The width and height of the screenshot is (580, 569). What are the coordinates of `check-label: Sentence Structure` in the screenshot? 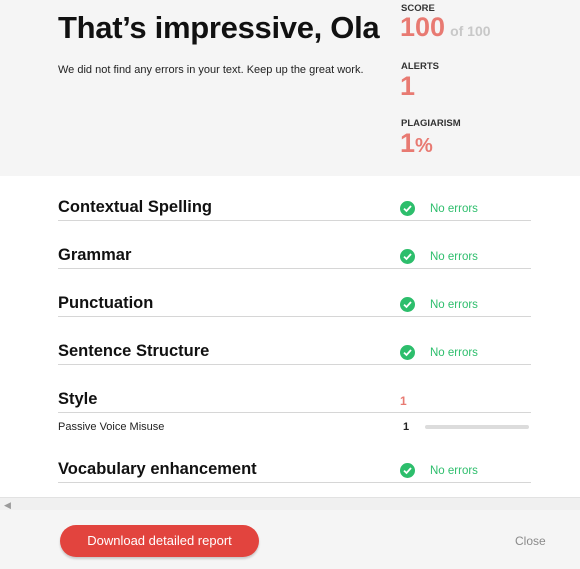 It's located at (134, 351).